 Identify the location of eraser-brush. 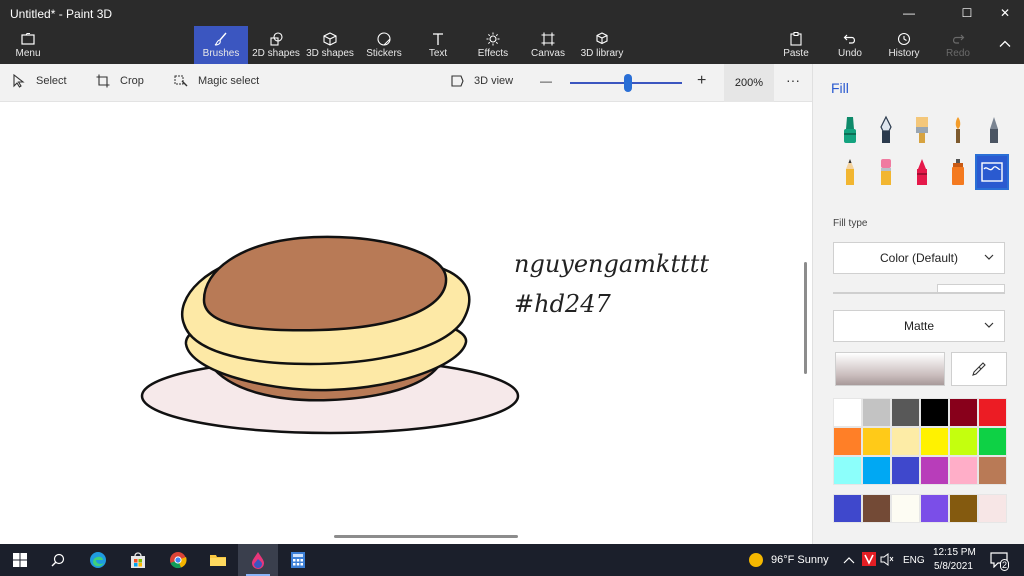
(886, 172).